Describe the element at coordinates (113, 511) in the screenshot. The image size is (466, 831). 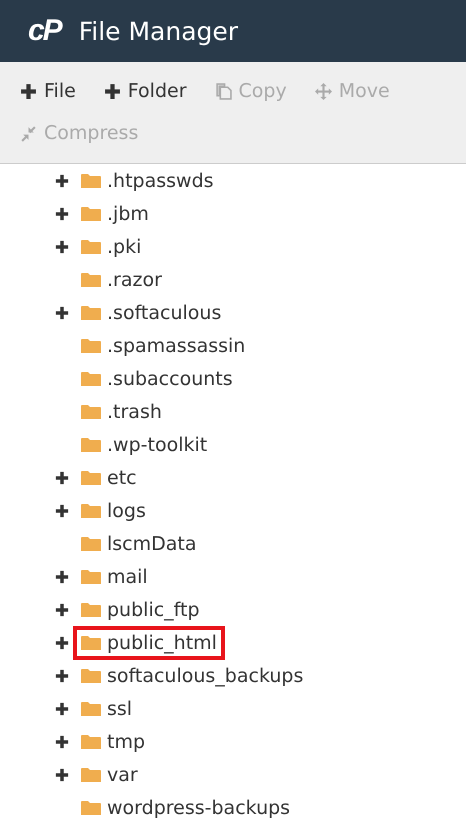
I see `folder-item: logs` at that location.